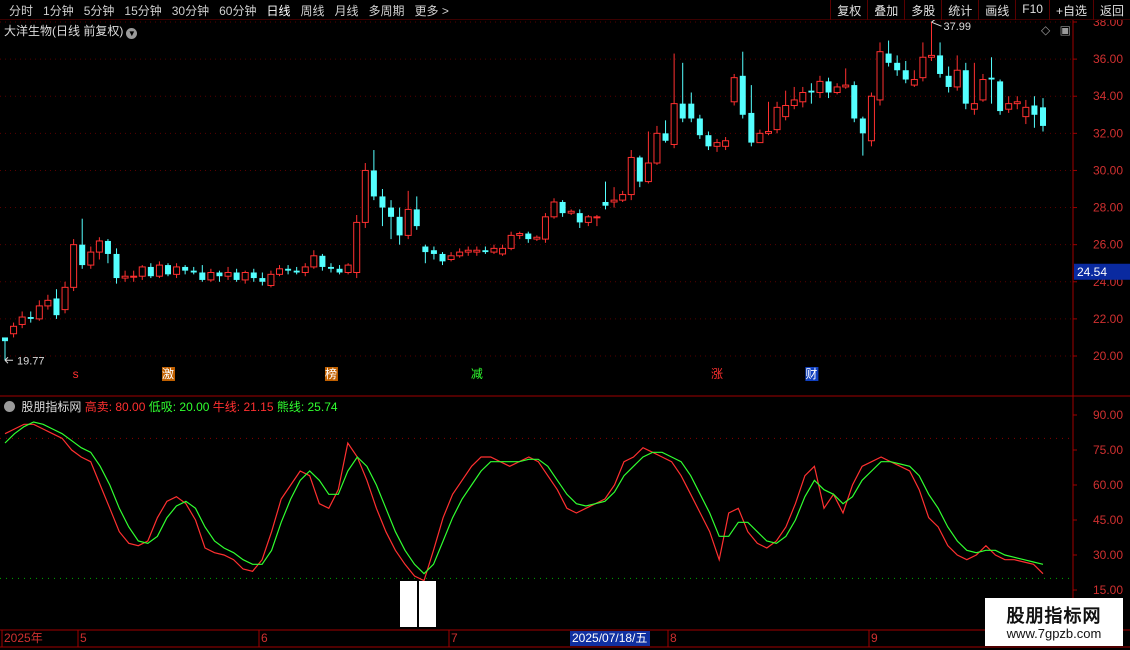  I want to click on period-tab-9: 多周期, so click(387, 10).